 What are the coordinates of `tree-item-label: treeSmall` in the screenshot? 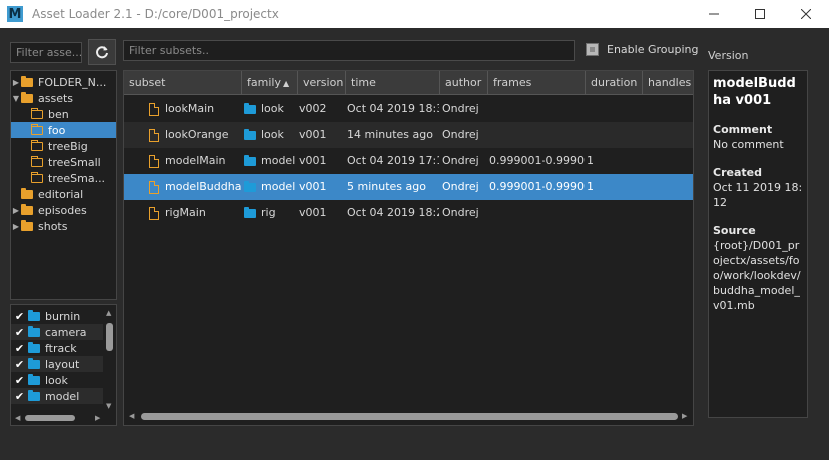 It's located at (74, 162).